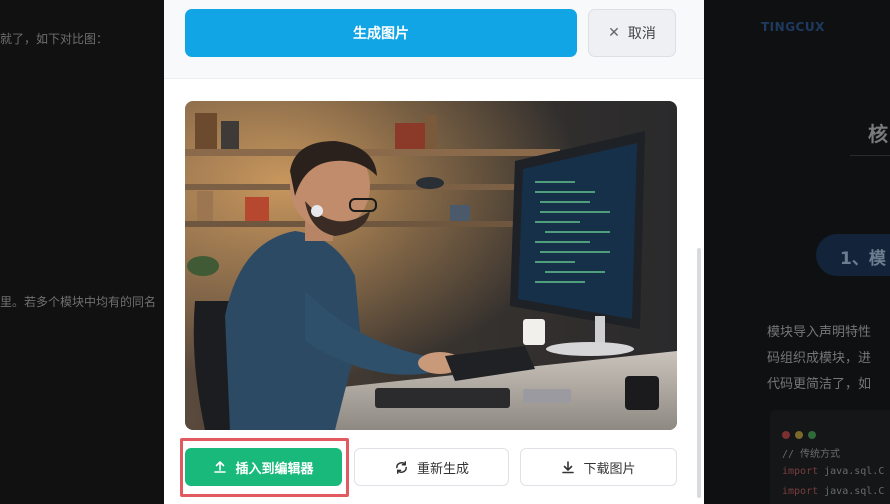 The image size is (890, 504). What do you see at coordinates (811, 454) in the screenshot?
I see `code-comment: // 传统方式` at bounding box center [811, 454].